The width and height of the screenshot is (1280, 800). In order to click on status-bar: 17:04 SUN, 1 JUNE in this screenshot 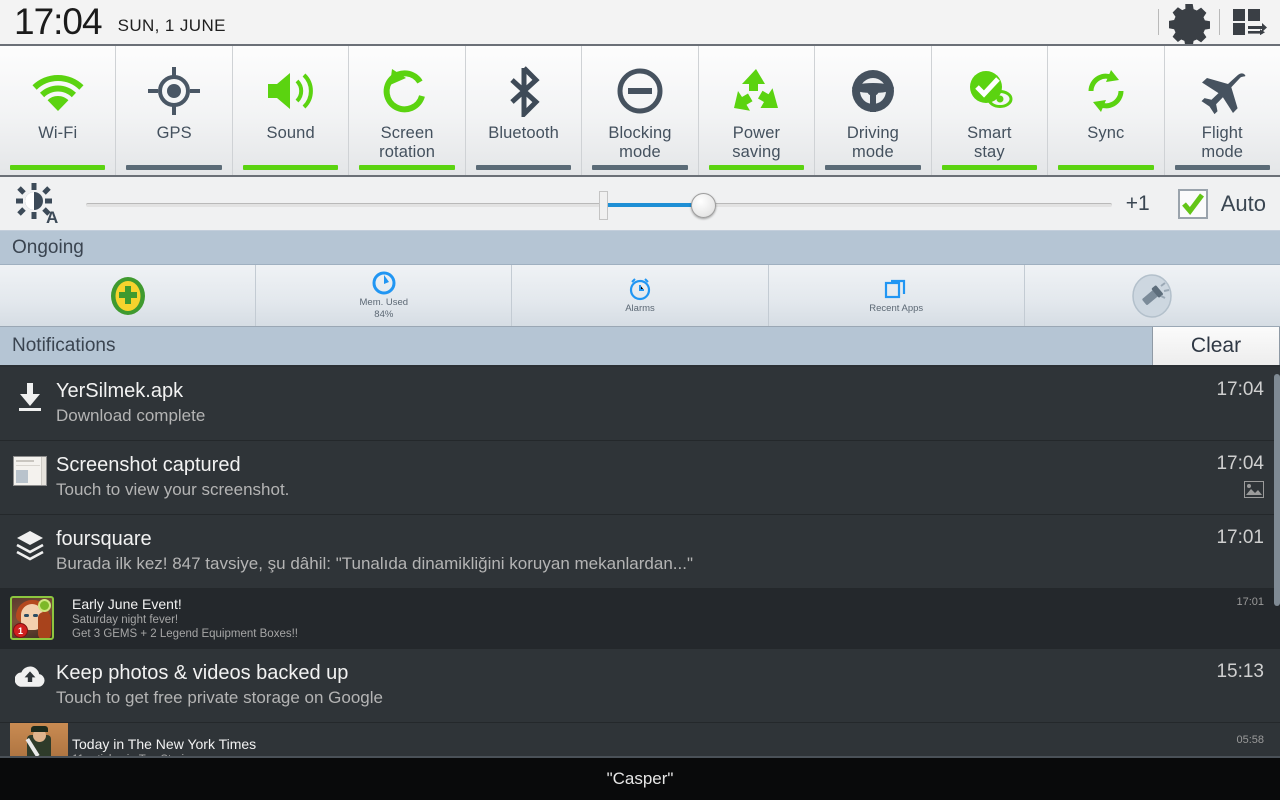, I will do `click(640, 23)`.